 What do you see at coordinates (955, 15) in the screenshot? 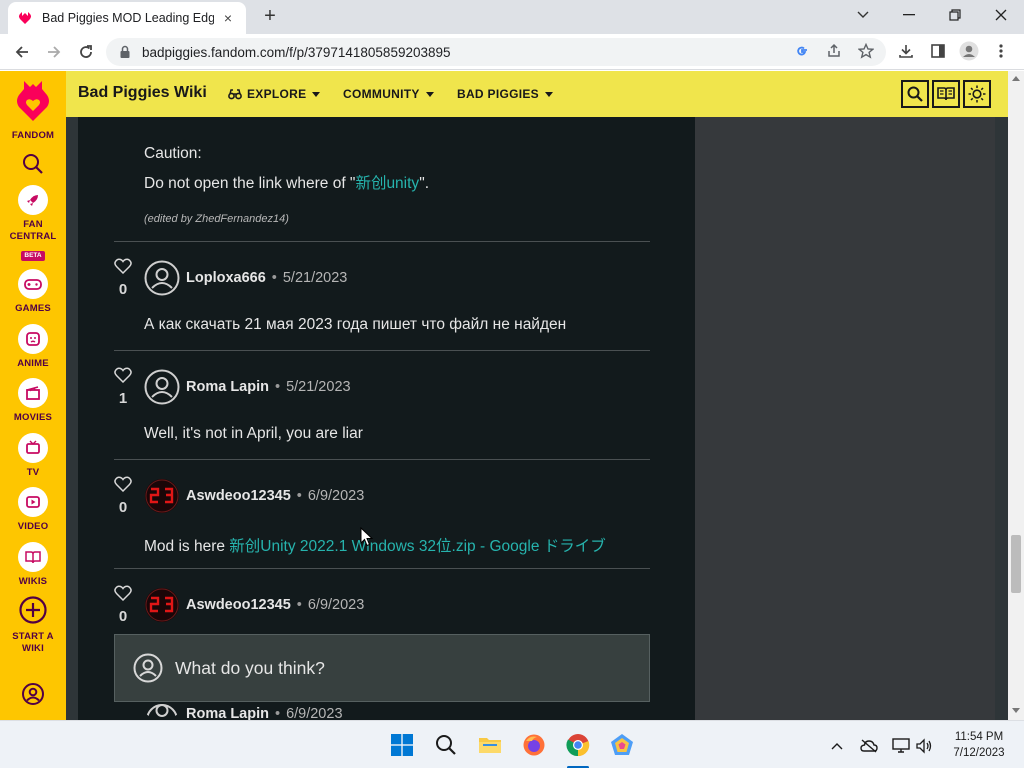
I see `restore-button` at bounding box center [955, 15].